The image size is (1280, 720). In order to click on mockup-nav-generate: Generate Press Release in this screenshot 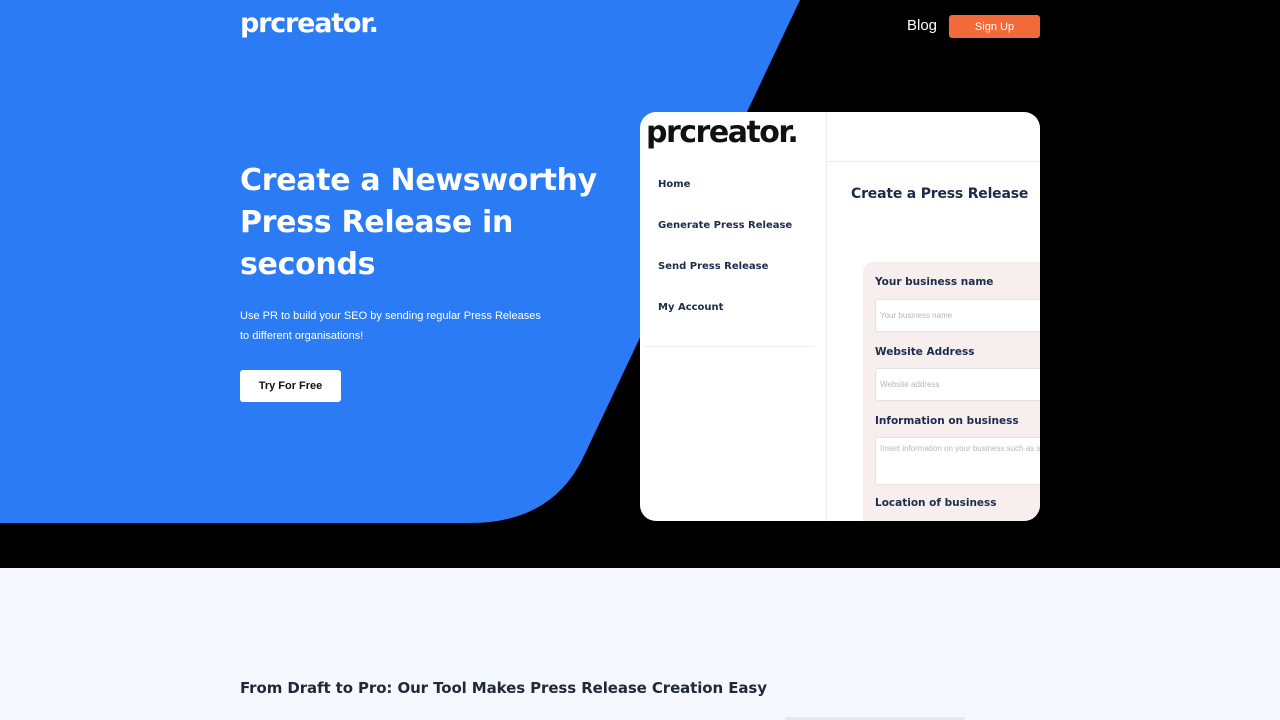, I will do `click(725, 225)`.